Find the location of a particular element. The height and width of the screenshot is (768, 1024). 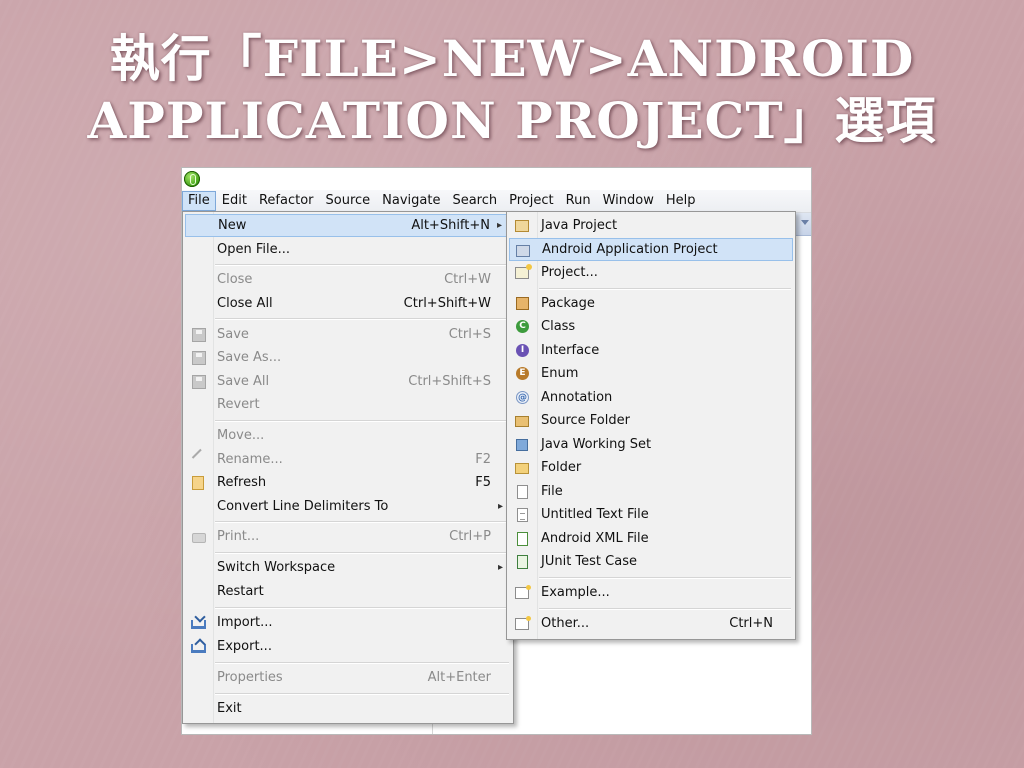

file-menu-close: Close Ctrl+W is located at coordinates (348, 279).